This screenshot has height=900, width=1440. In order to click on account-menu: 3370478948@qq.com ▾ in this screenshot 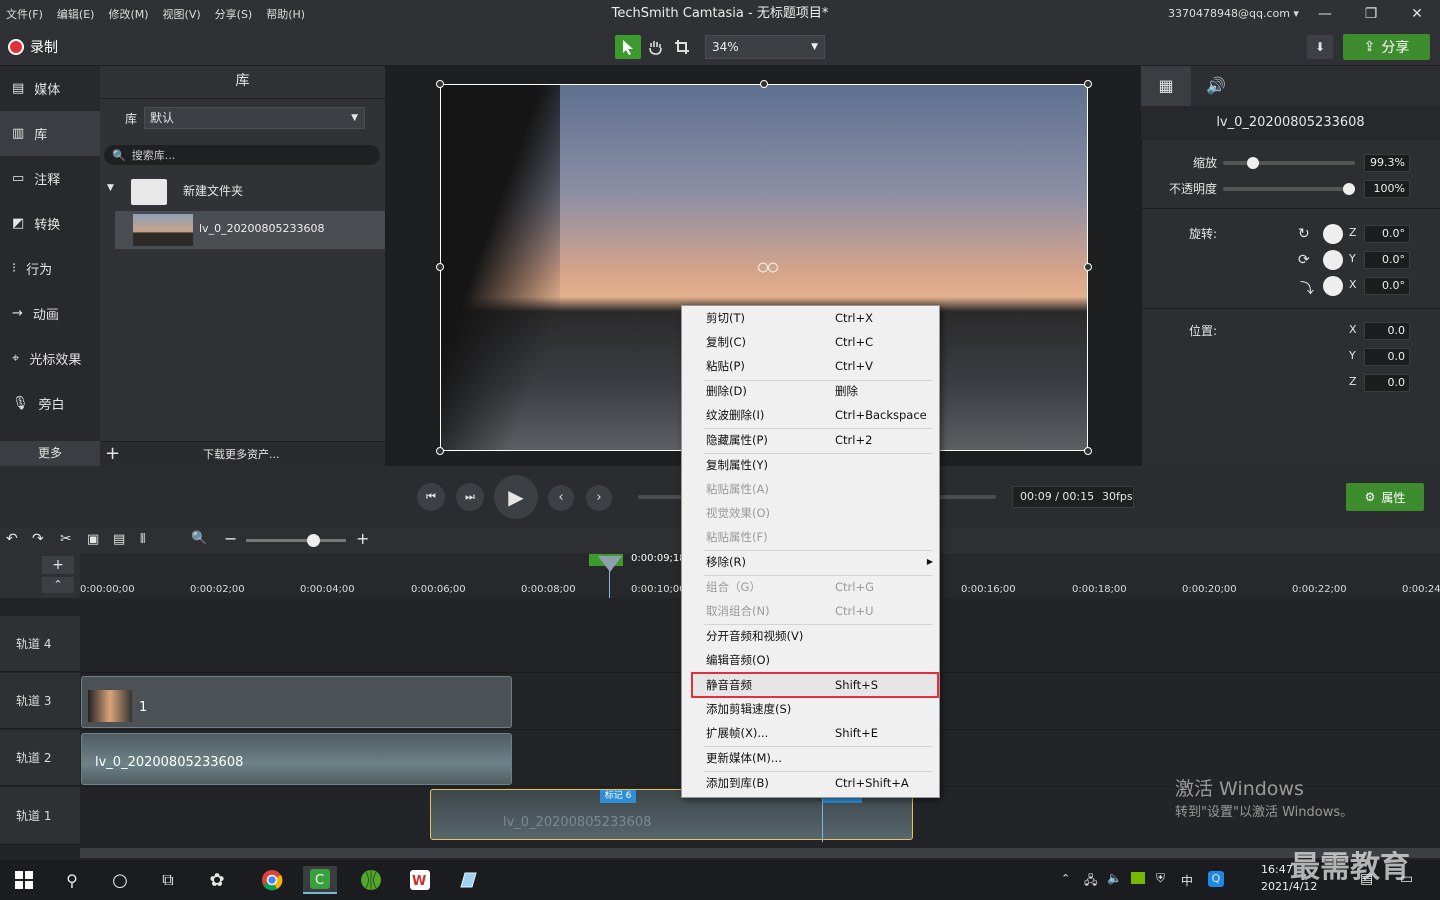, I will do `click(1233, 14)`.